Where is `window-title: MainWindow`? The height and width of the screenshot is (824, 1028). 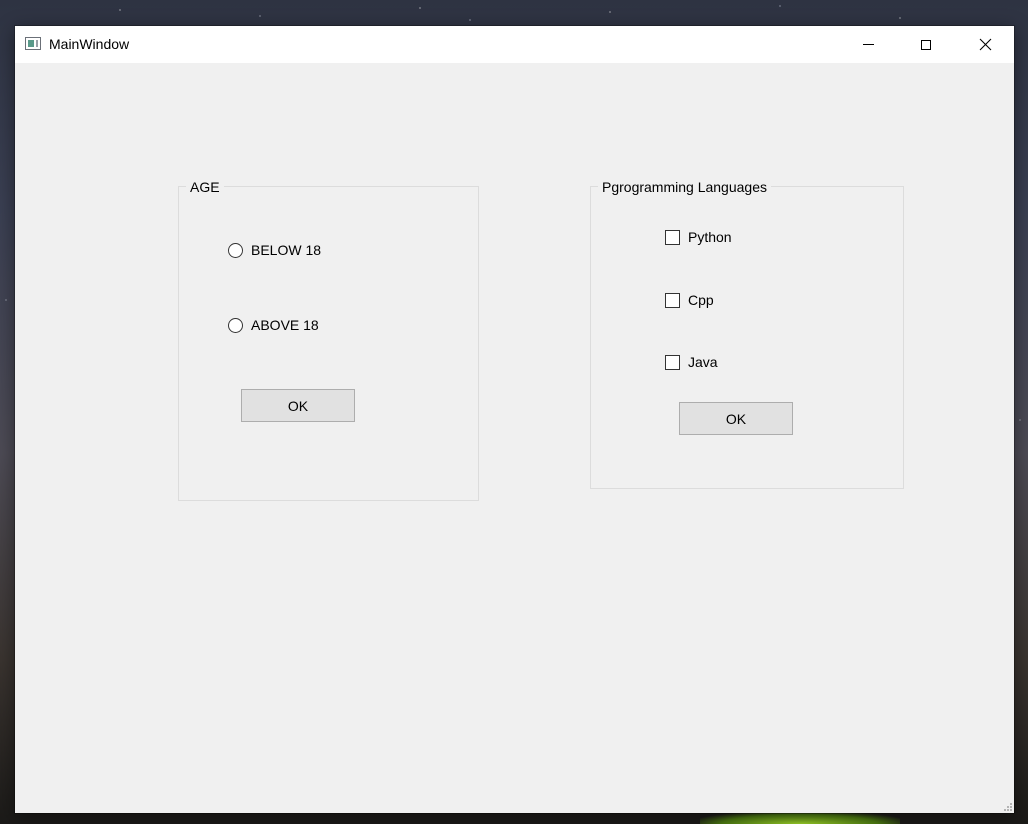
window-title: MainWindow is located at coordinates (89, 44).